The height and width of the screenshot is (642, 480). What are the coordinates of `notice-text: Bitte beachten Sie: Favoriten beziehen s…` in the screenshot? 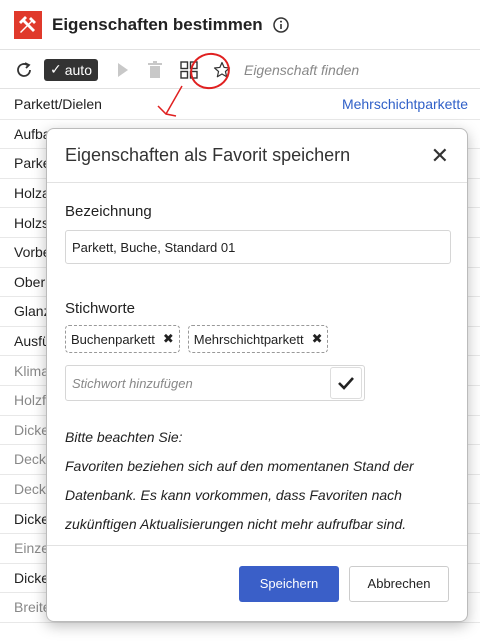 It's located at (257, 481).